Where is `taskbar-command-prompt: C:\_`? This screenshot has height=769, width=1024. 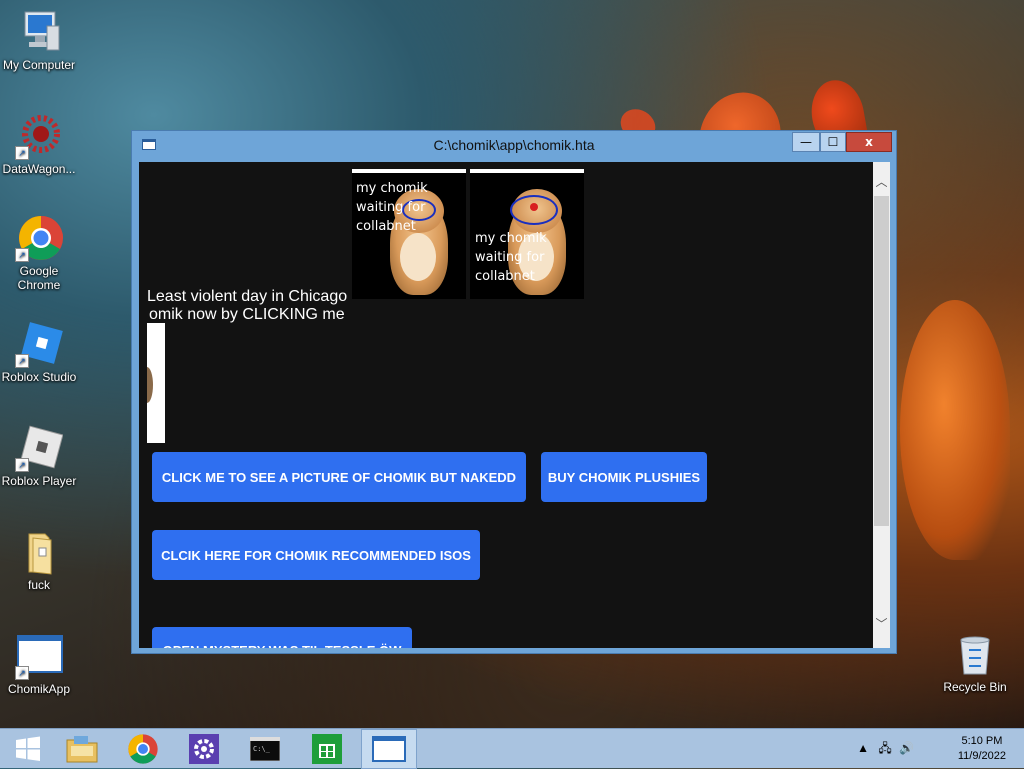 taskbar-command-prompt: C:\_ is located at coordinates (265, 749).